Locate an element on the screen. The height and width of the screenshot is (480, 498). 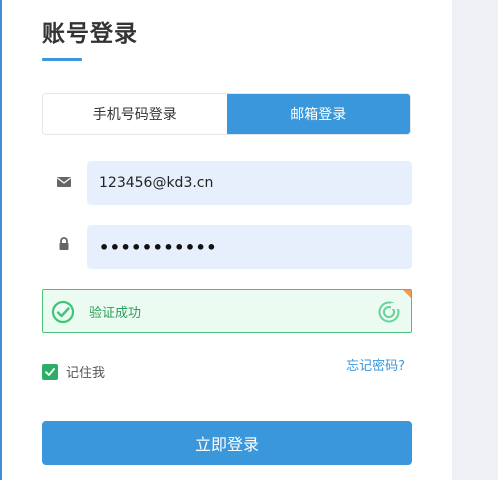
login-tabs: 手机号码登录 邮箱登录 is located at coordinates (226, 114).